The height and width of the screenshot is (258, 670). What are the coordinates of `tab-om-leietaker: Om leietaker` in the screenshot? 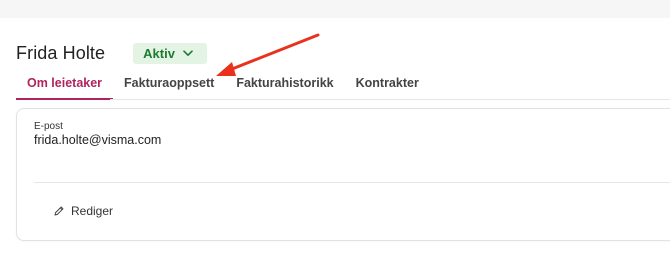 It's located at (65, 85).